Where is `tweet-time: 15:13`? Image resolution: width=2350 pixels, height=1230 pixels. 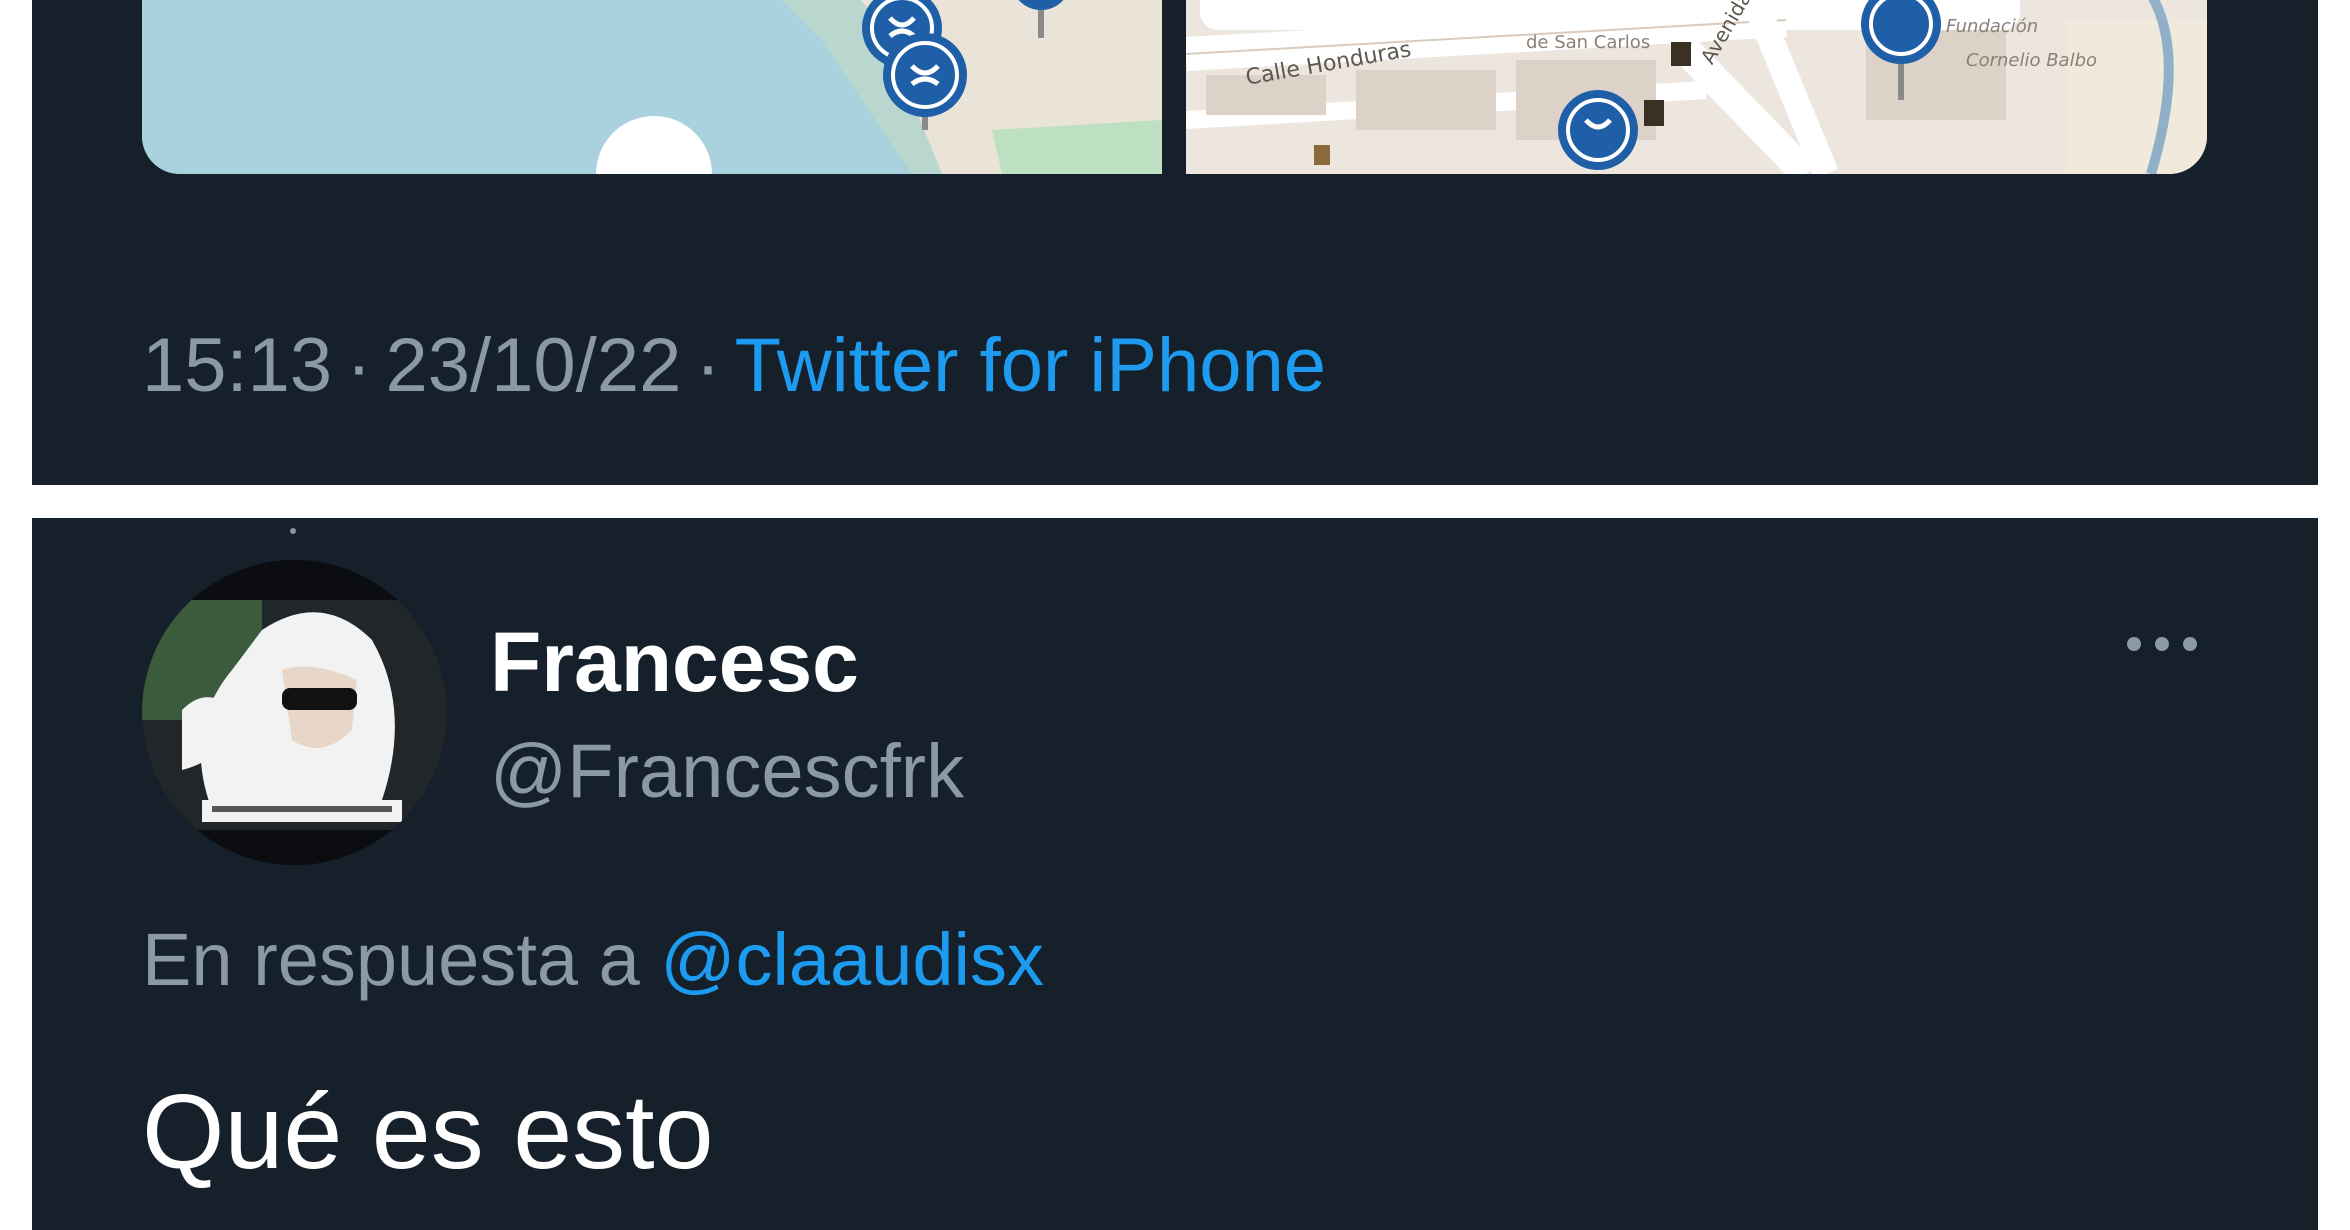 tweet-time: 15:13 is located at coordinates (237, 365).